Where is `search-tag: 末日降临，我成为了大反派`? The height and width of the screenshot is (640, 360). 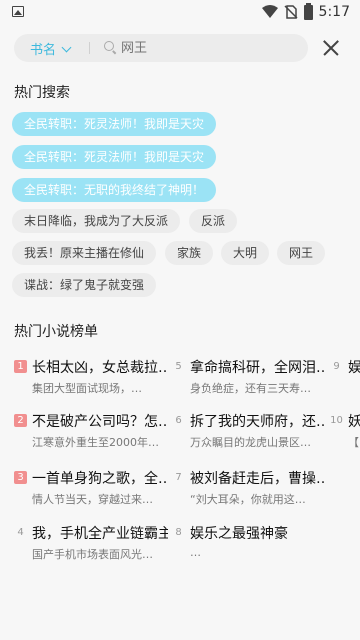 search-tag: 末日降临，我成为了大反派 is located at coordinates (96, 221).